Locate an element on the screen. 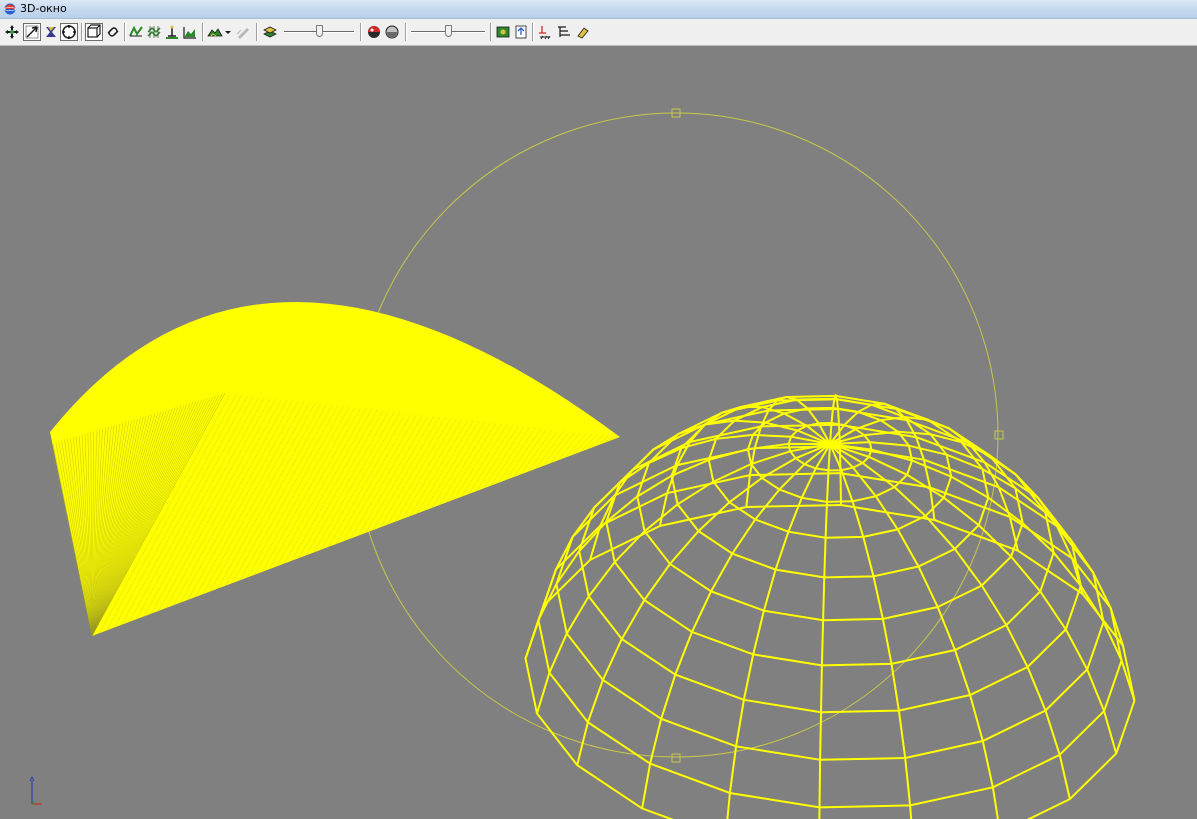  export-button is located at coordinates (521, 32).